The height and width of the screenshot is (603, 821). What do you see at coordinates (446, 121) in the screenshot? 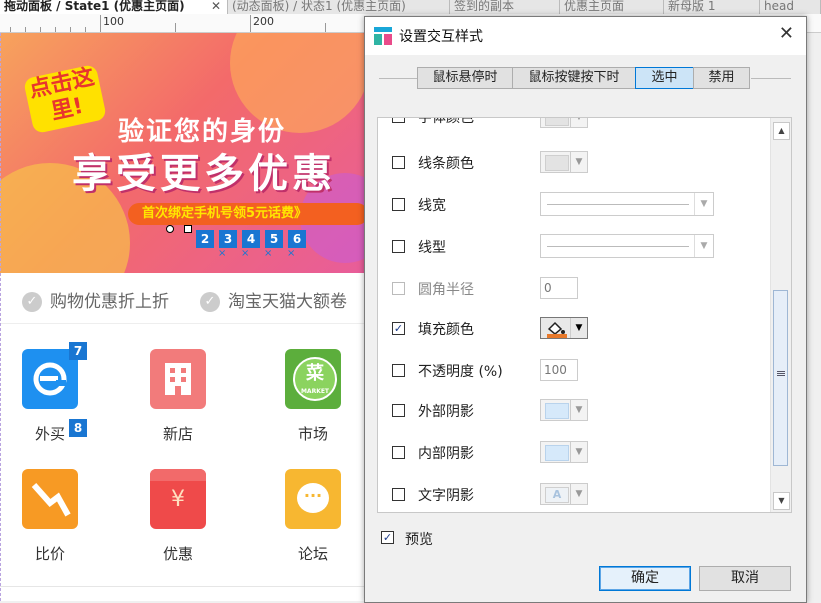
I see `prop-label: 字体颜色` at bounding box center [446, 121].